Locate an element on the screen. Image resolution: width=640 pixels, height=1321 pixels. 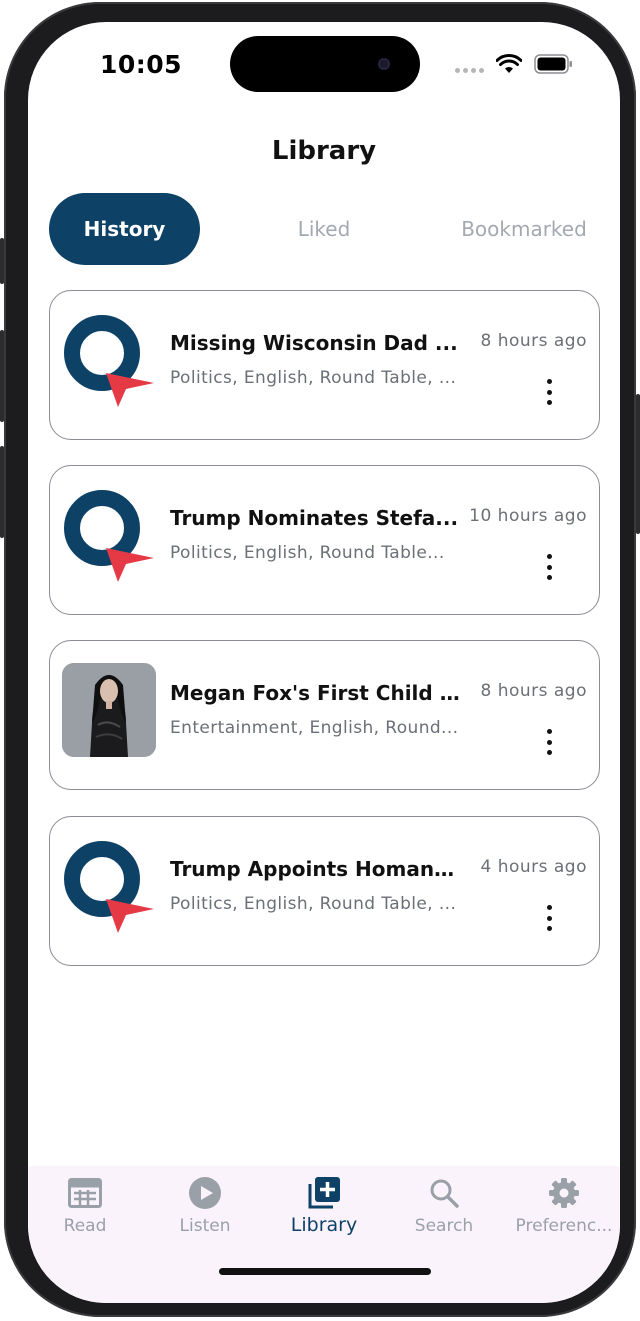
nav-item-listen: Listen is located at coordinates (205, 1211).